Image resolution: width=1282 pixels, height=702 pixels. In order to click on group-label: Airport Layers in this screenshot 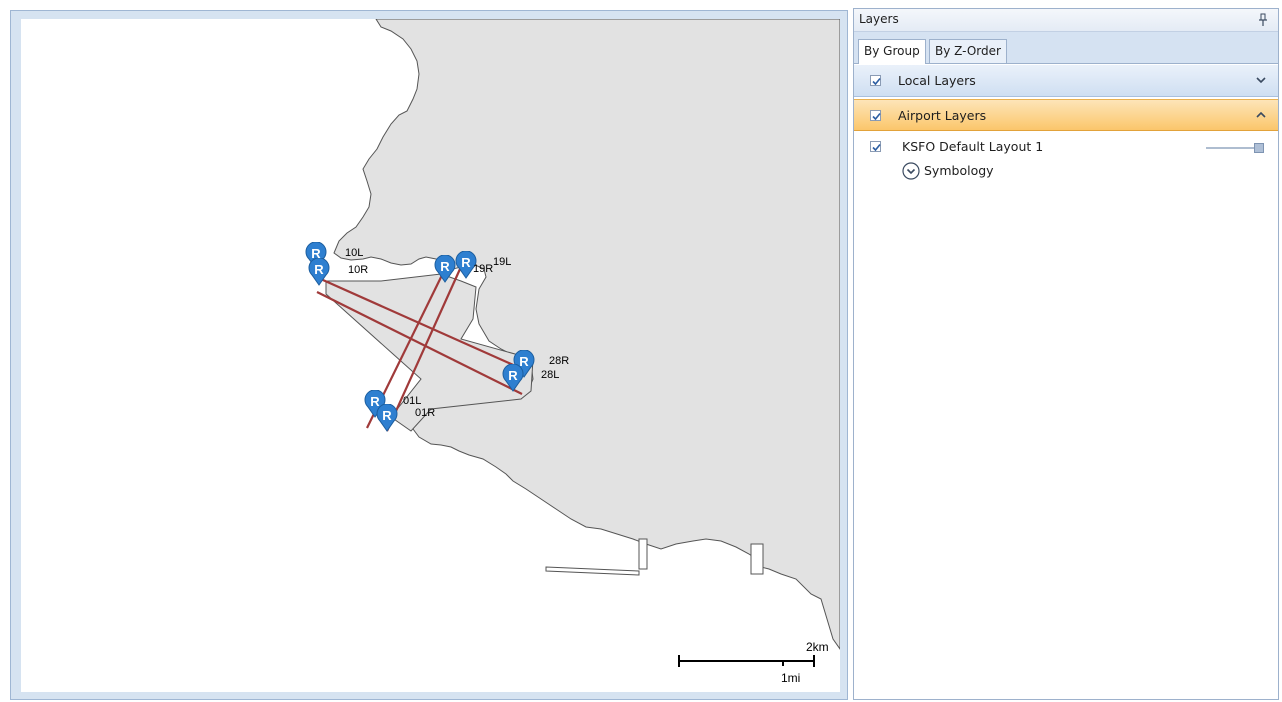, I will do `click(942, 115)`.